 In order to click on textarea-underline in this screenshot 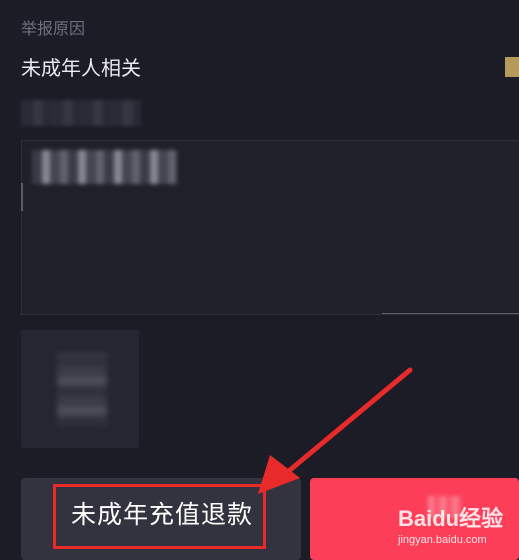, I will do `click(450, 313)`.